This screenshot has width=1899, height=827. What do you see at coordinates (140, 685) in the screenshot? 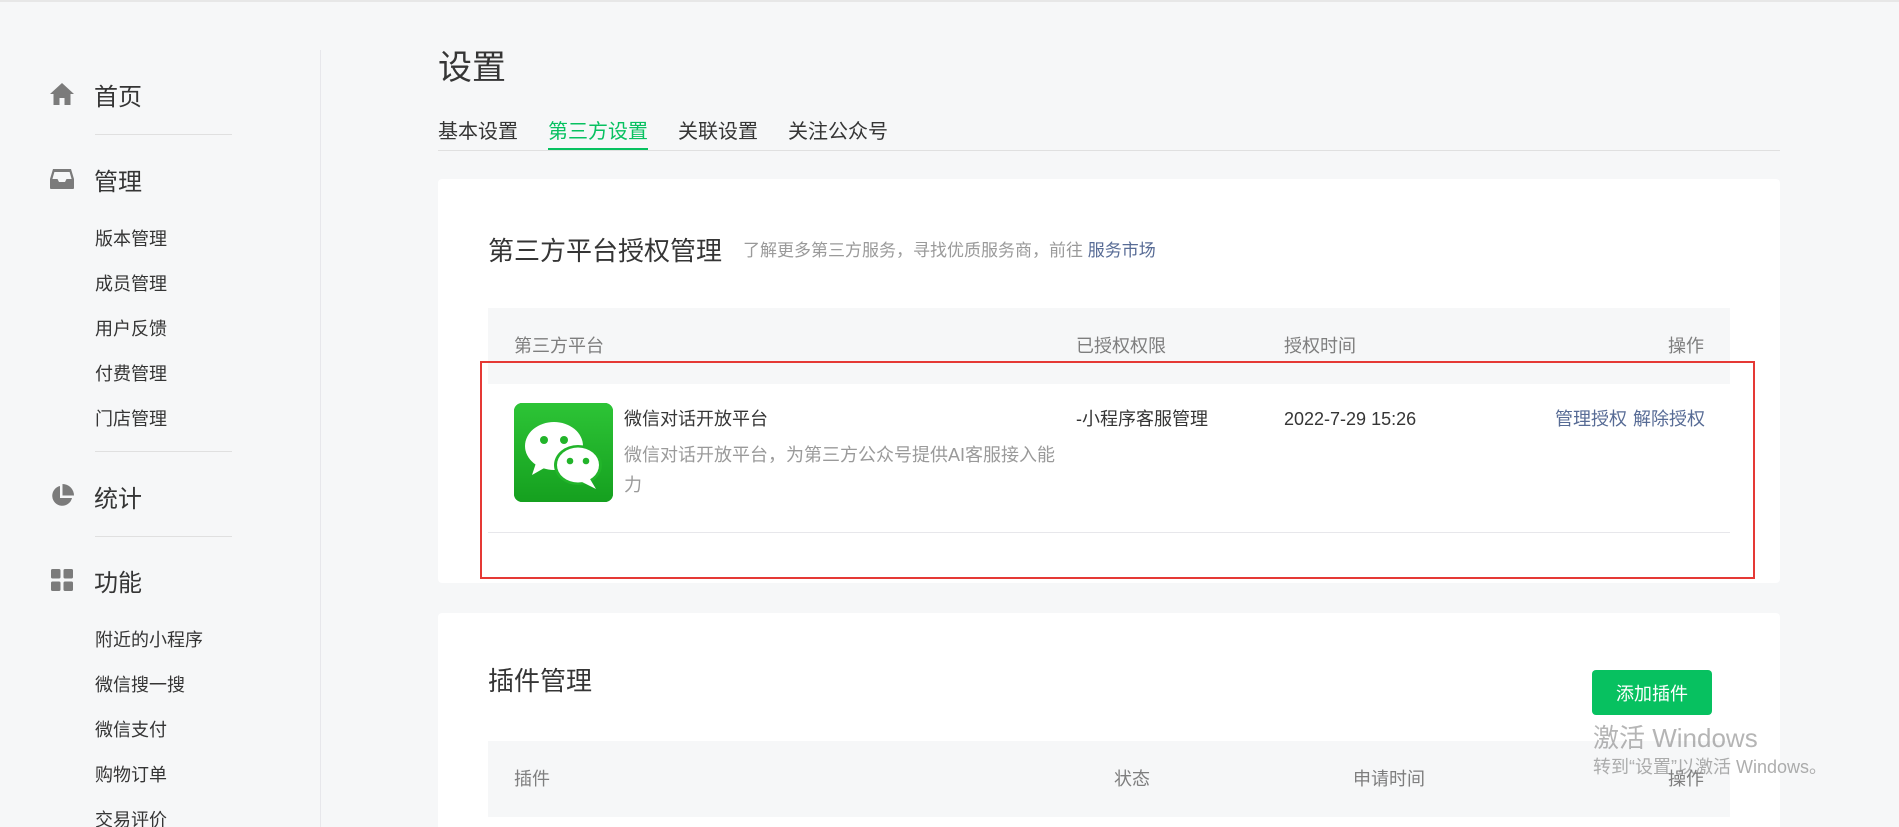
I see `sidebar-subitem-search: 微信搜一搜` at bounding box center [140, 685].